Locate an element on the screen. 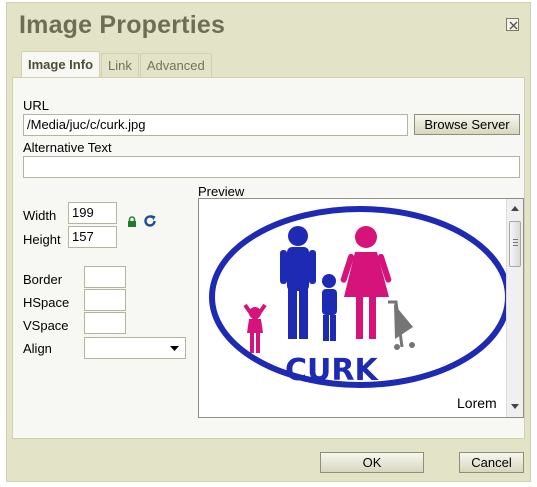  close-icon is located at coordinates (513, 25).